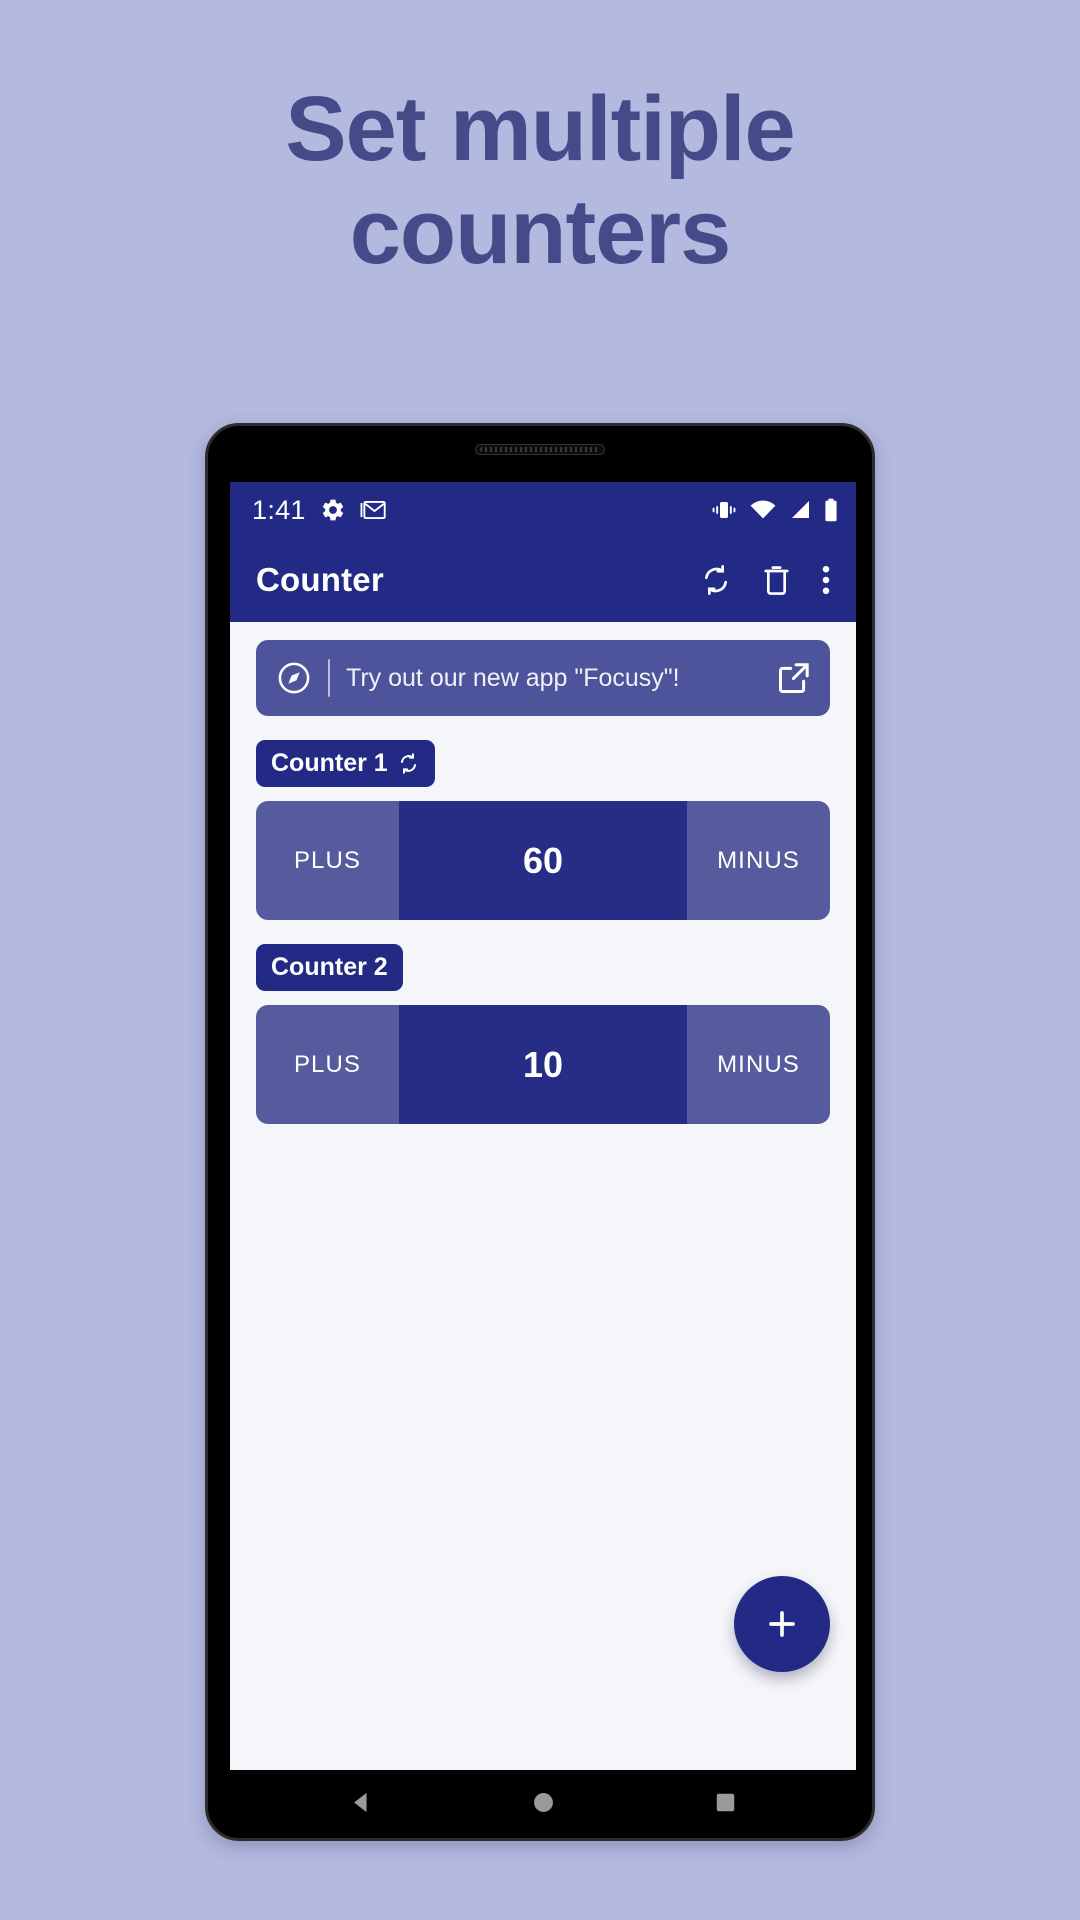 This screenshot has width=1080, height=1920. What do you see at coordinates (831, 510) in the screenshot?
I see `battery-icon` at bounding box center [831, 510].